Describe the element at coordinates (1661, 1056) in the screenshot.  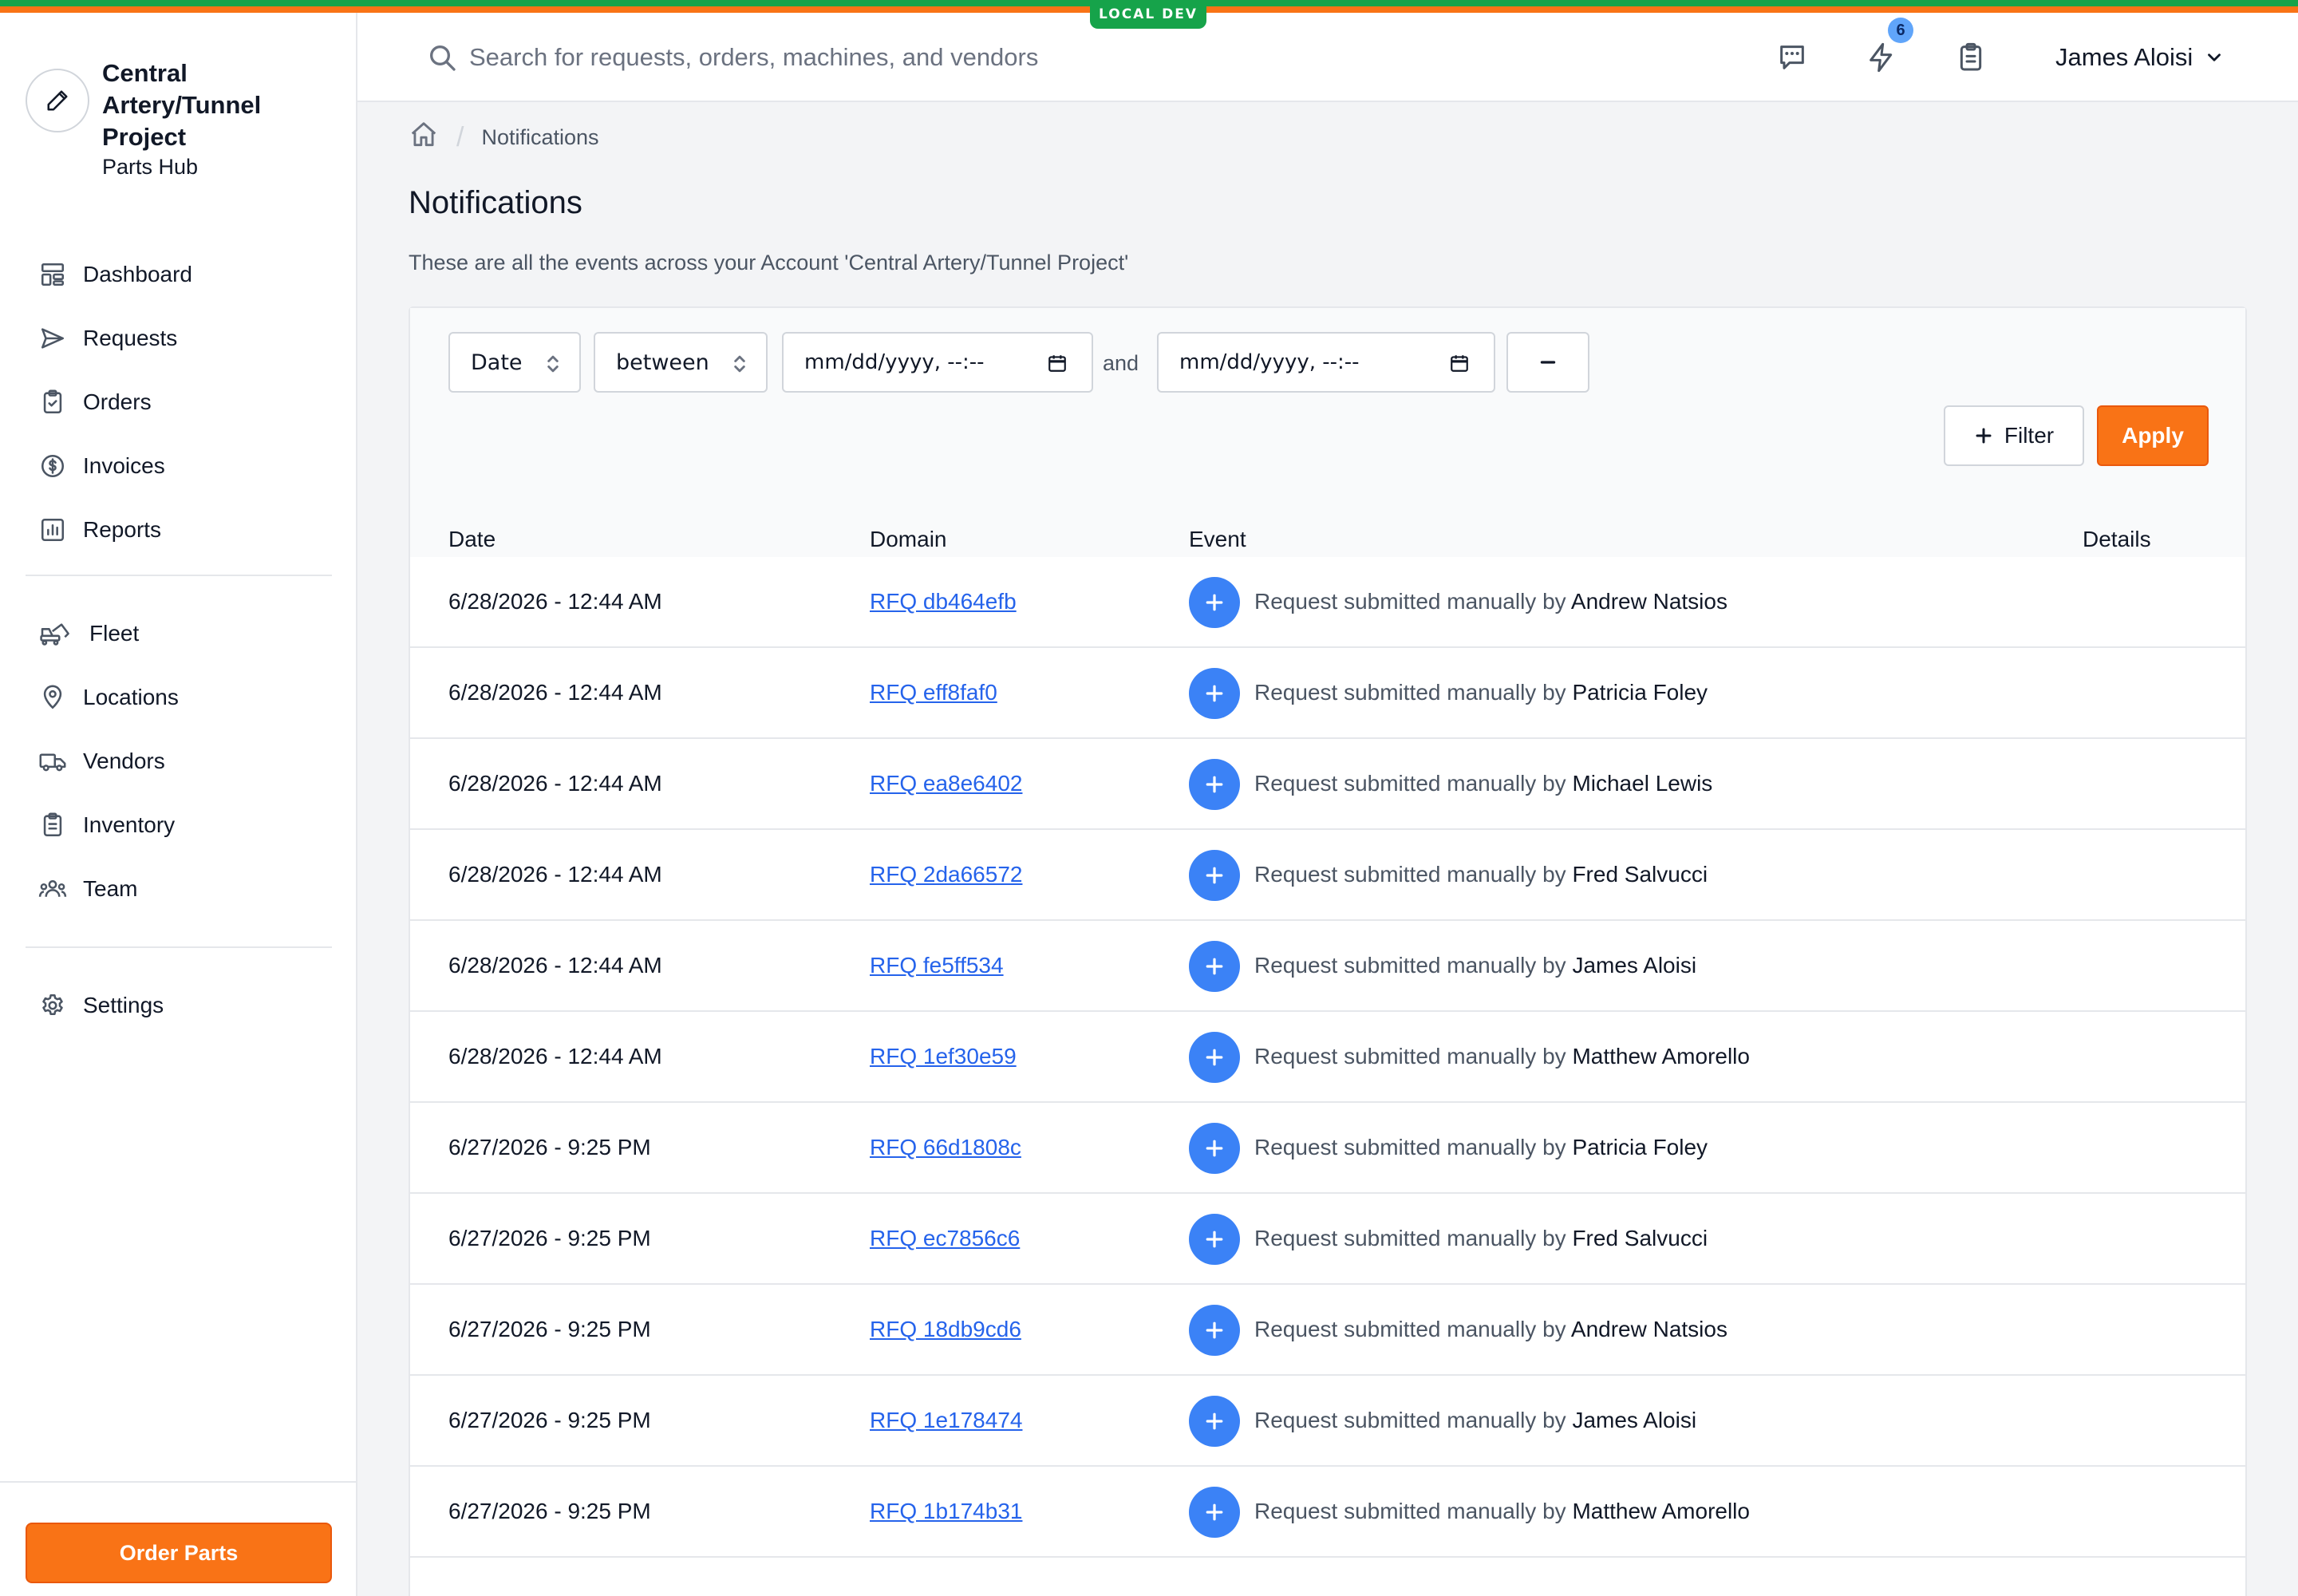
I see `row-event-person: Matthew Amorello` at that location.